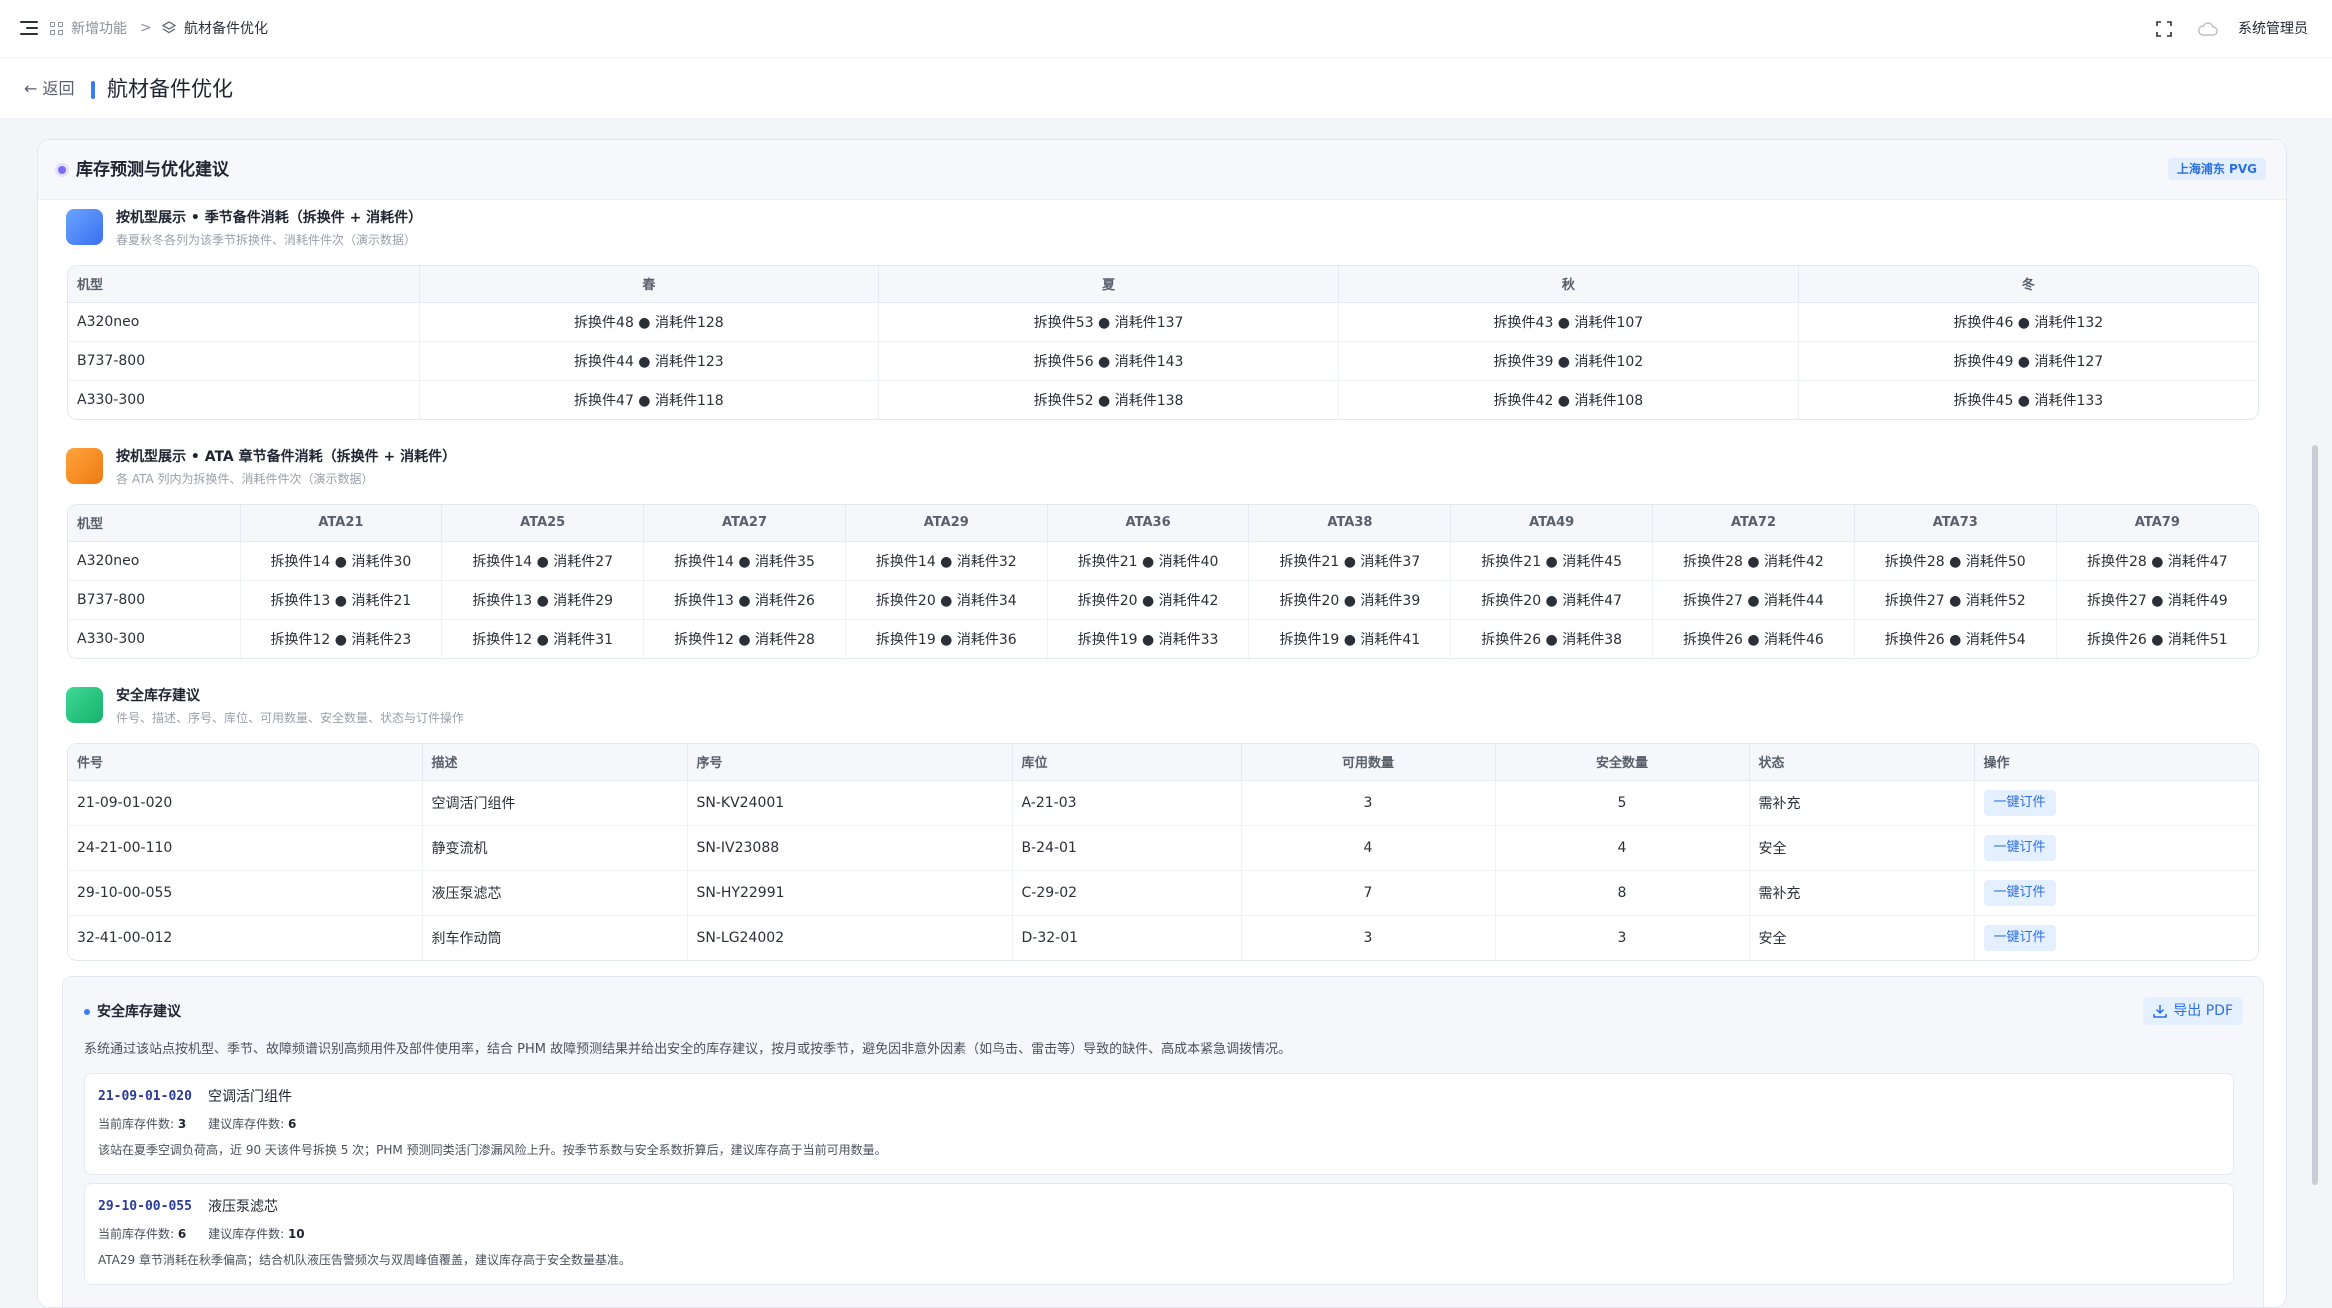  Describe the element at coordinates (341, 523) in the screenshot. I see `table-header: ATA21` at that location.